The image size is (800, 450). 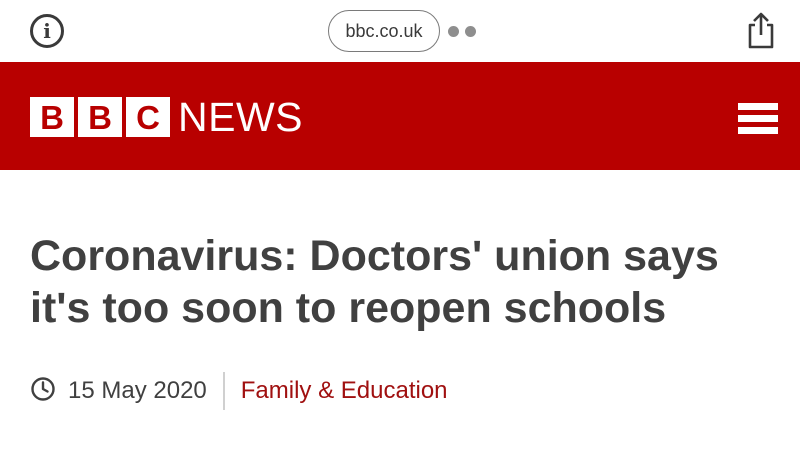 I want to click on clock-icon, so click(x=43, y=389).